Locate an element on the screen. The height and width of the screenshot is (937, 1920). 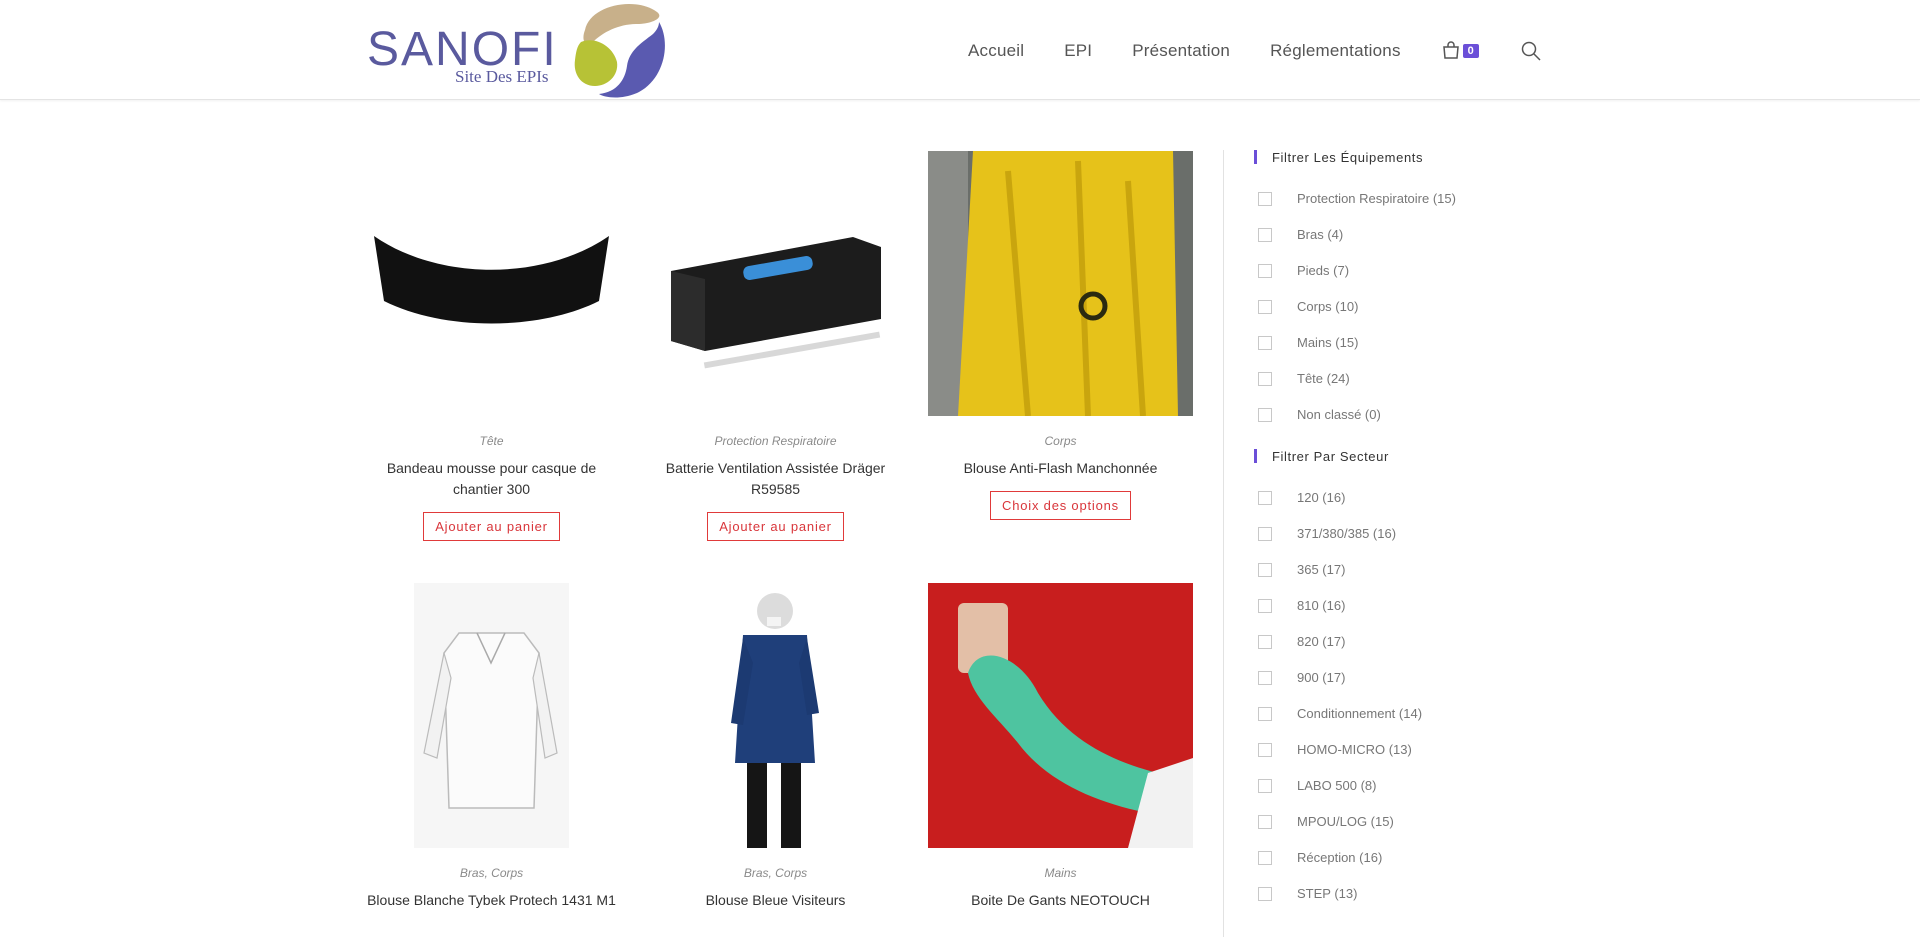
filter-label: 371/380/385 (16) is located at coordinates (1347, 533).